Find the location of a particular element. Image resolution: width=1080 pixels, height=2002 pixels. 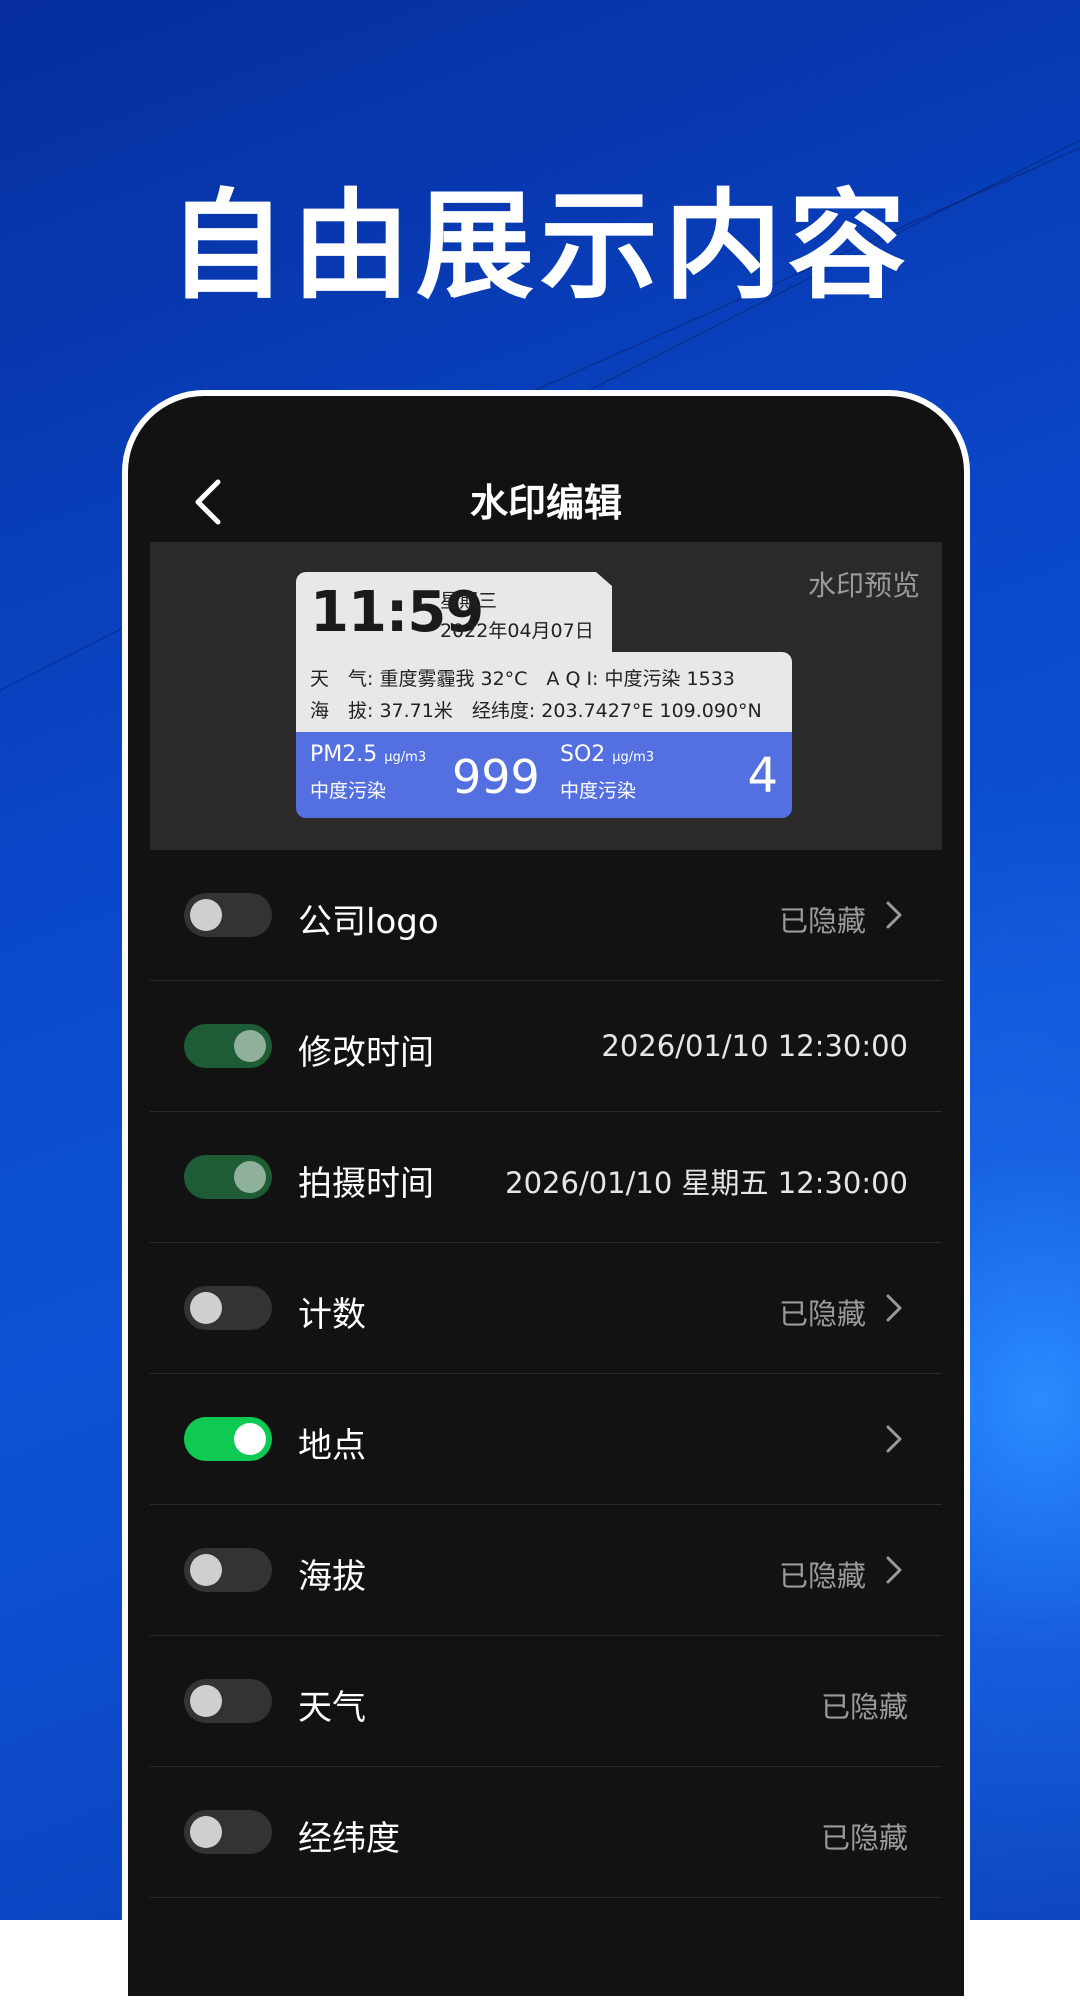

setting-label: 经纬度 is located at coordinates (349, 1839).